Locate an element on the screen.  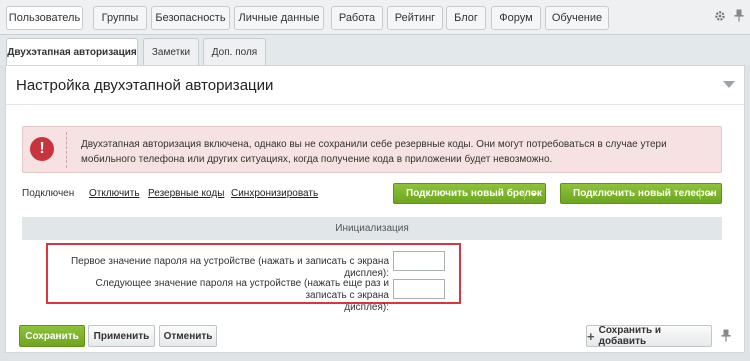
tab-forum: Форум is located at coordinates (516, 18).